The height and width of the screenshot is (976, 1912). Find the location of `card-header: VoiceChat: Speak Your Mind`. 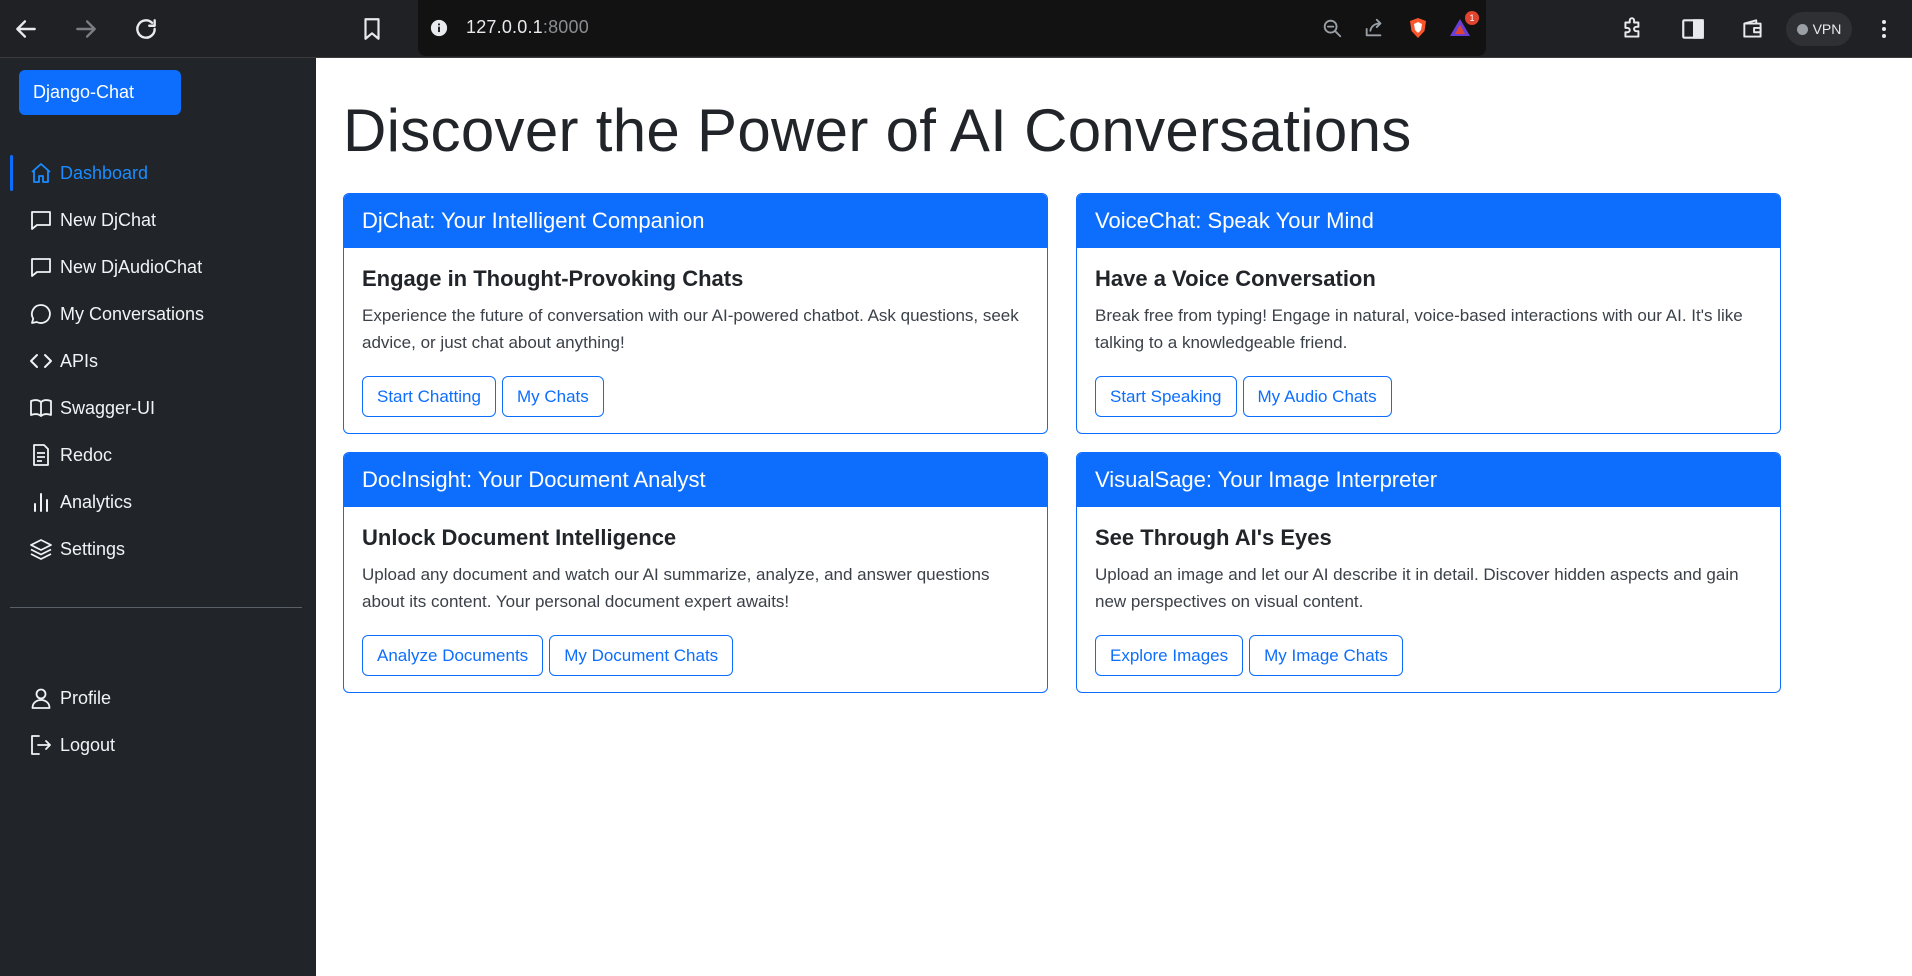

card-header: VoiceChat: Speak Your Mind is located at coordinates (1428, 221).